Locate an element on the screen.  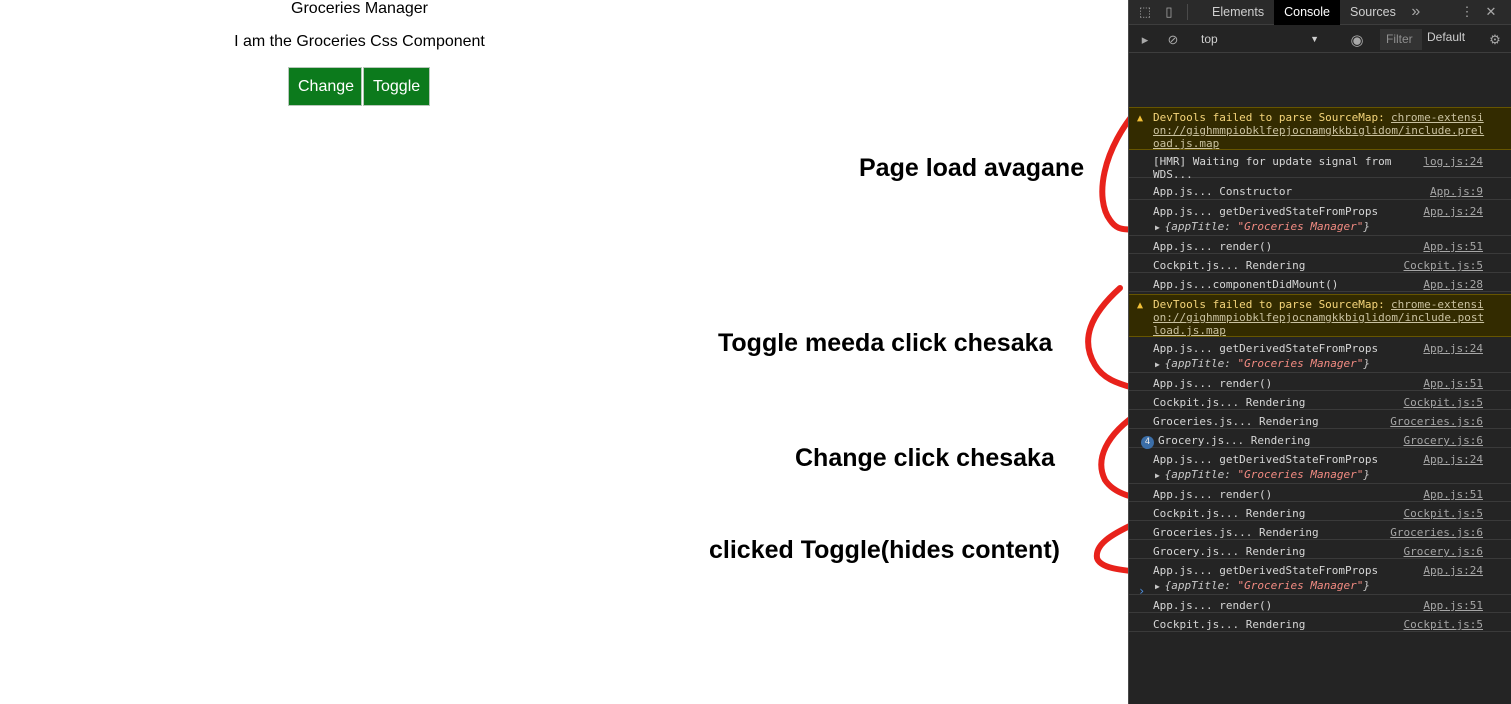
more-tabs-icon: » is located at coordinates (1416, 12).